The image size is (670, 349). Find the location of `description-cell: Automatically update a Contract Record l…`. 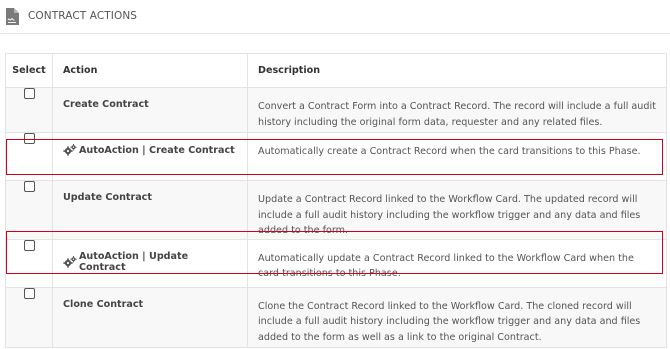

description-cell: Automatically update a Contract Record l… is located at coordinates (457, 263).